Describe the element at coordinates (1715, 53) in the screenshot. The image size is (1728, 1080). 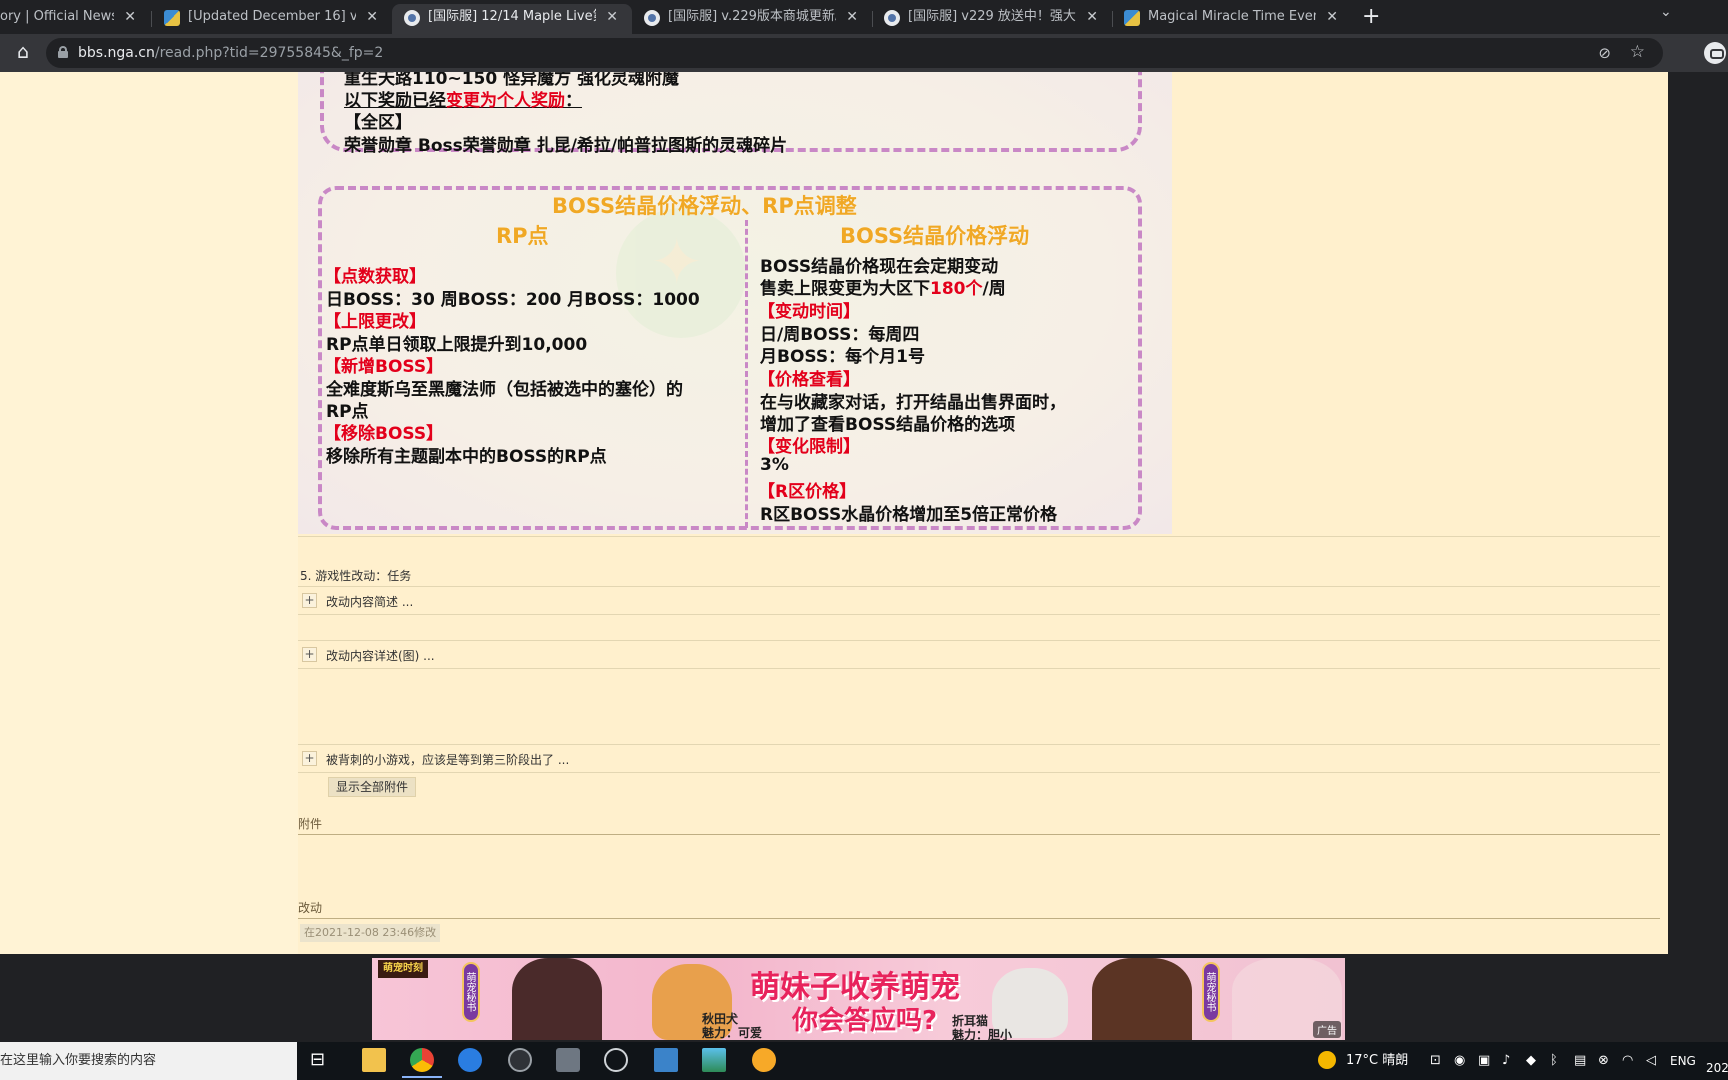
I see `incognito-profile-icon` at that location.